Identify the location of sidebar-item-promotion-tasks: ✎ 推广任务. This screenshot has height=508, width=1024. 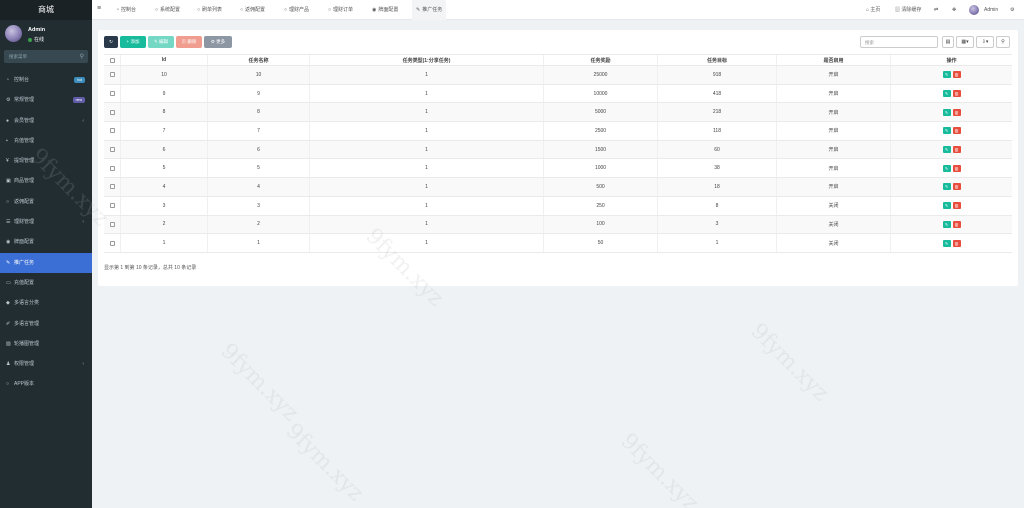
(46, 262).